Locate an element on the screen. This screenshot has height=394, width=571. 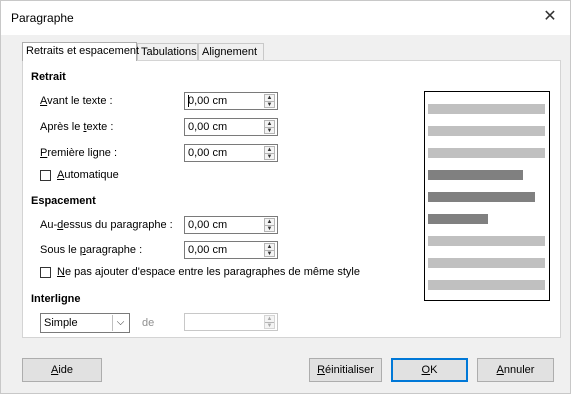
interligne-select: Simple ⌵ is located at coordinates (85, 323).